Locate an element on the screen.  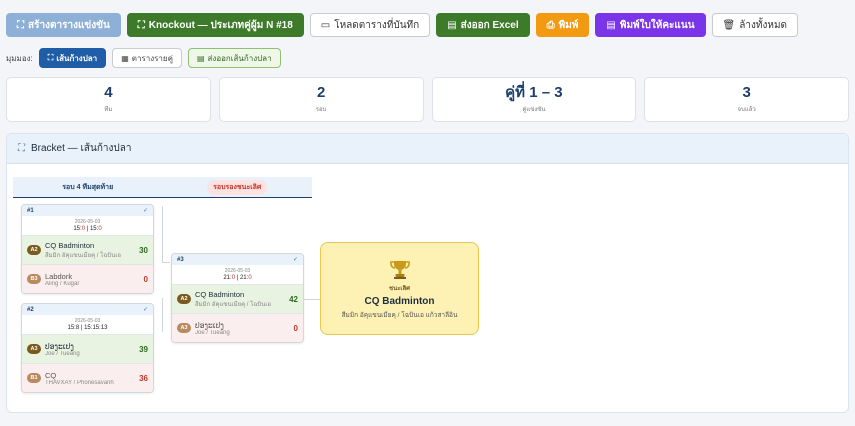
champion-label: ชนะเลิศ is located at coordinates (399, 288).